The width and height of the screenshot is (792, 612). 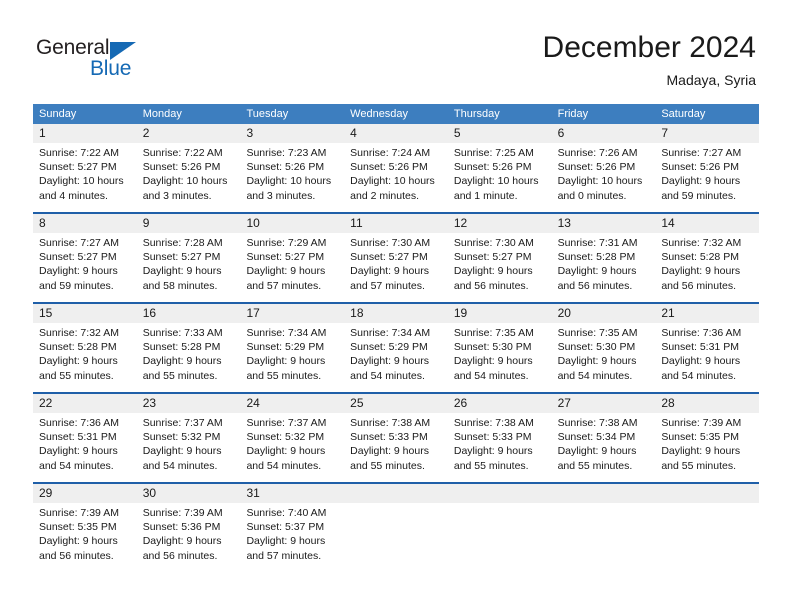 I want to click on sunset-text: Sunset: 5:37 PM, so click(x=285, y=527).